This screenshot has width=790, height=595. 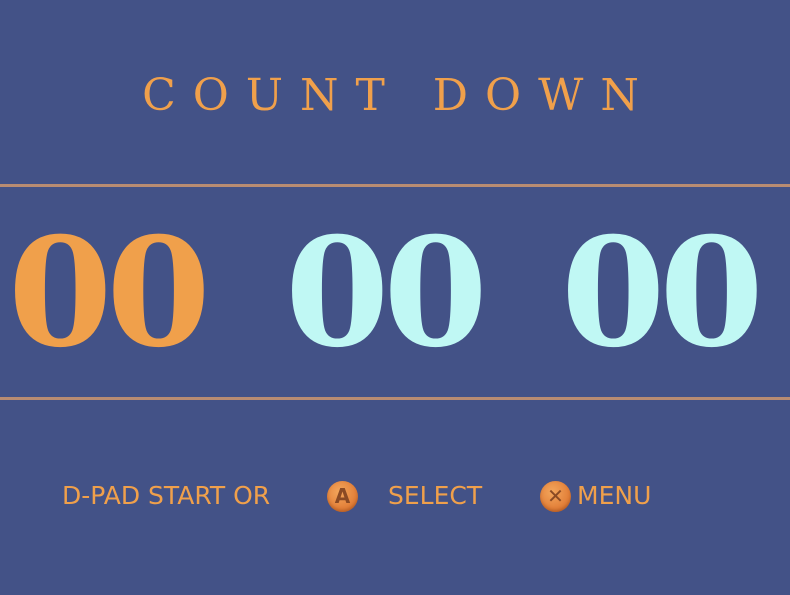 What do you see at coordinates (662, 293) in the screenshot?
I see `seconds-segment: 00` at bounding box center [662, 293].